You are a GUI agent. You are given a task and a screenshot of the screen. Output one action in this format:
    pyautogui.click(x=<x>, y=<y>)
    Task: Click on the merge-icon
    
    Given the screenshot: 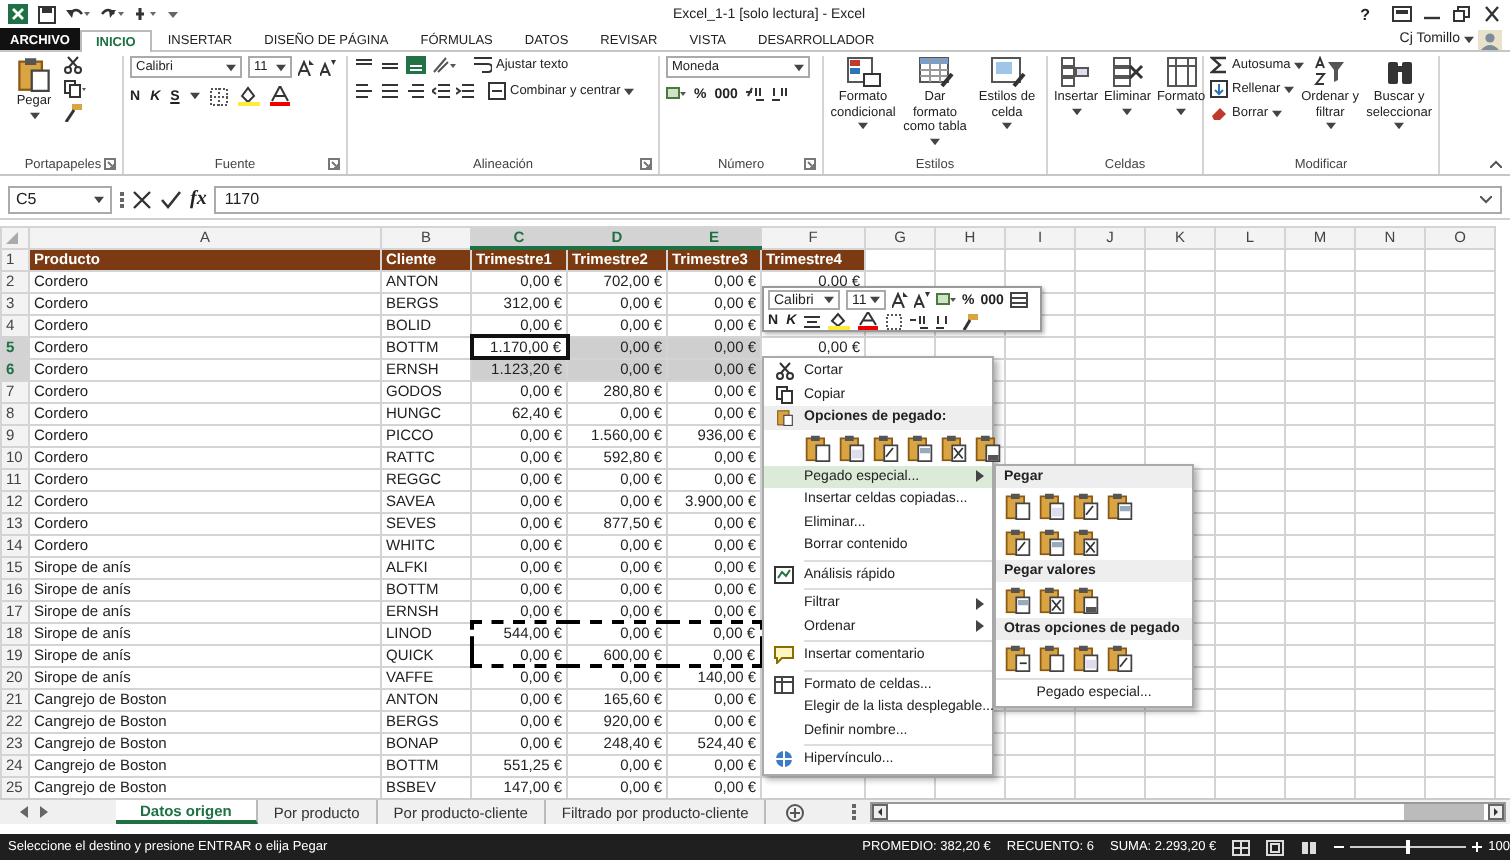 What is the action you would take?
    pyautogui.click(x=497, y=91)
    